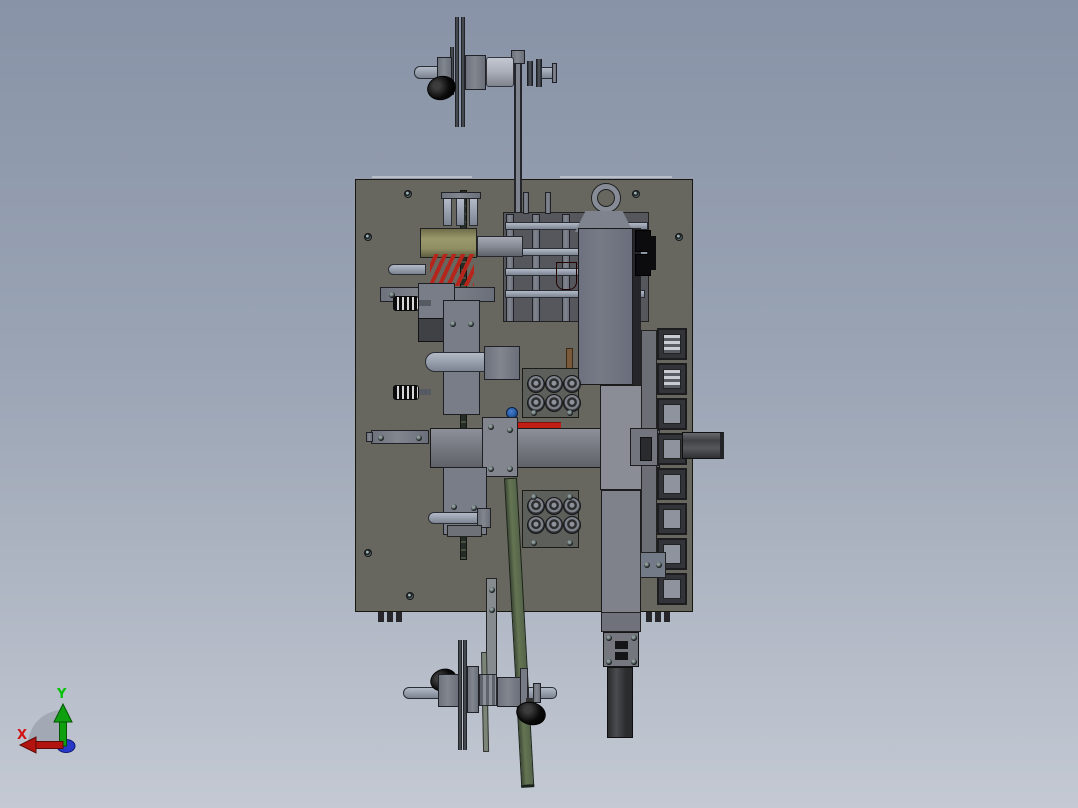 This screenshot has width=1078, height=808. I want to click on bottom-pulley-flange-mid, so click(473, 689).